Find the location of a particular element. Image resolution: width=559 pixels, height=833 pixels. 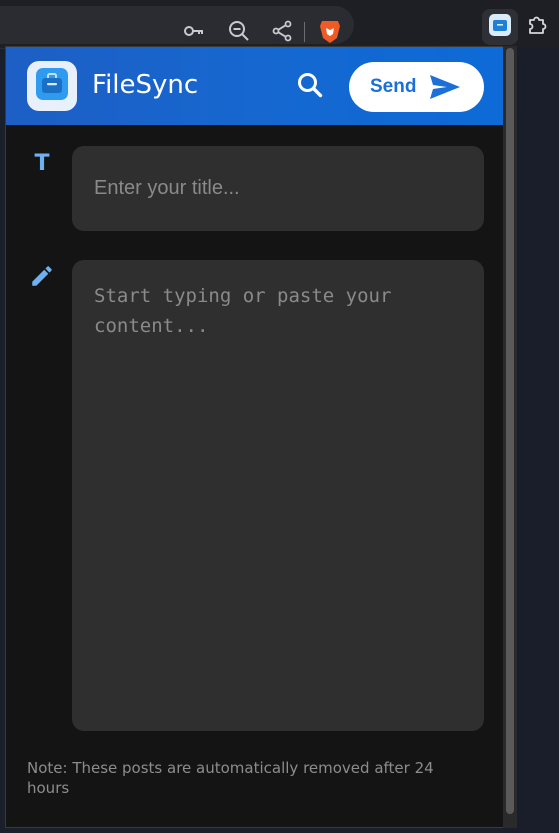

extension-icon is located at coordinates (500, 27).